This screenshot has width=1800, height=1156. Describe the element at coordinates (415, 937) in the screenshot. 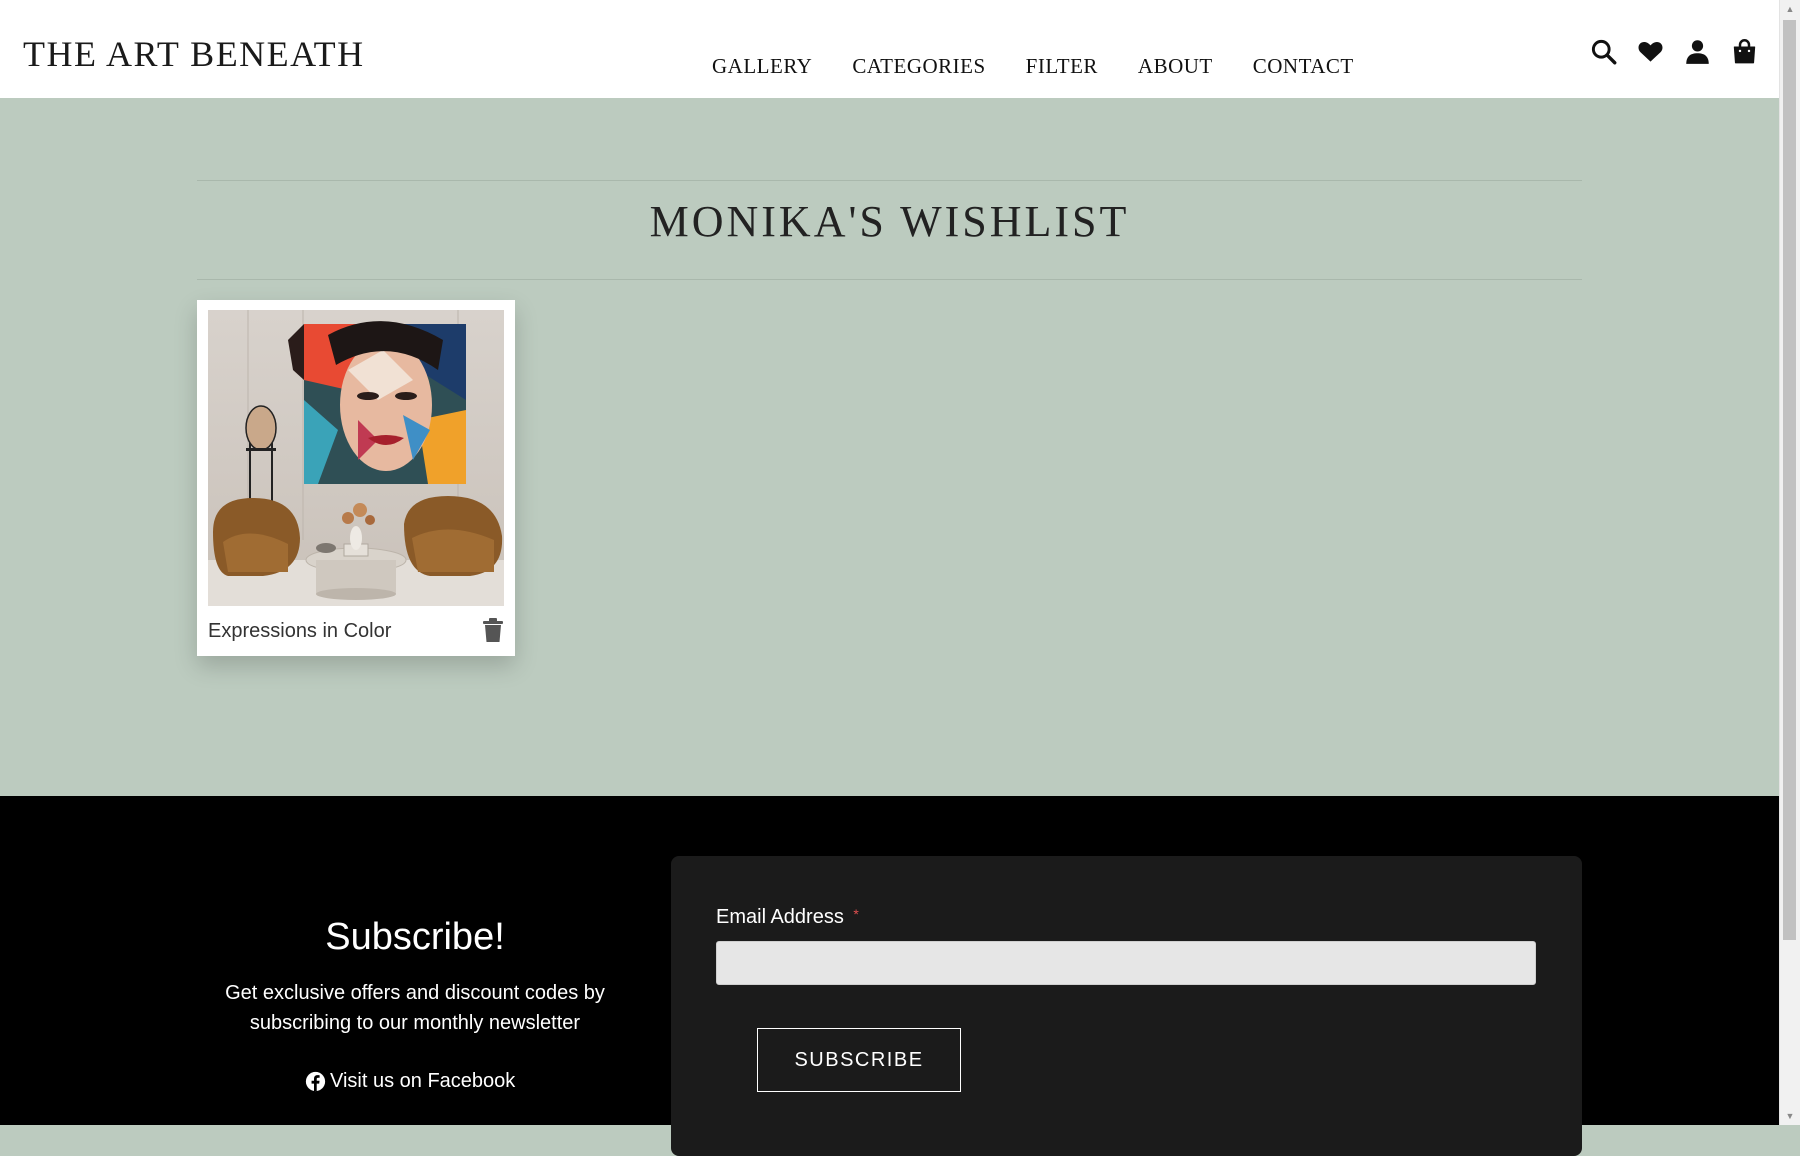

I see `subscribe-title: Subscribe!` at that location.